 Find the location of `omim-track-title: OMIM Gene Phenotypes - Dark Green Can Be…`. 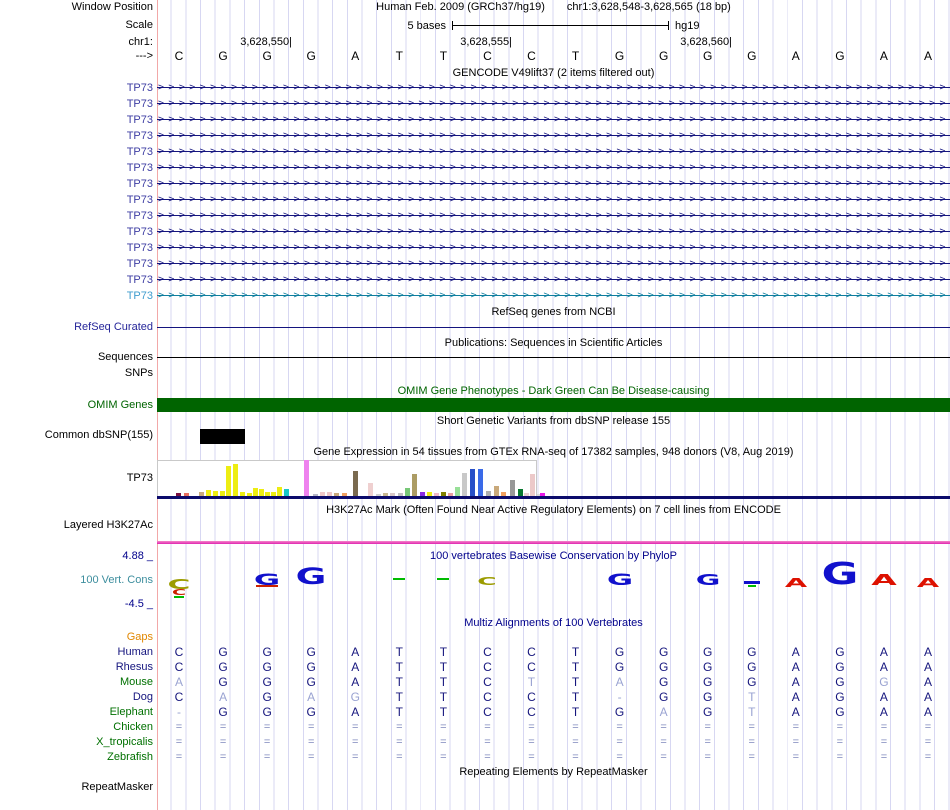

omim-track-title: OMIM Gene Phenotypes - Dark Green Can Be… is located at coordinates (553, 391).